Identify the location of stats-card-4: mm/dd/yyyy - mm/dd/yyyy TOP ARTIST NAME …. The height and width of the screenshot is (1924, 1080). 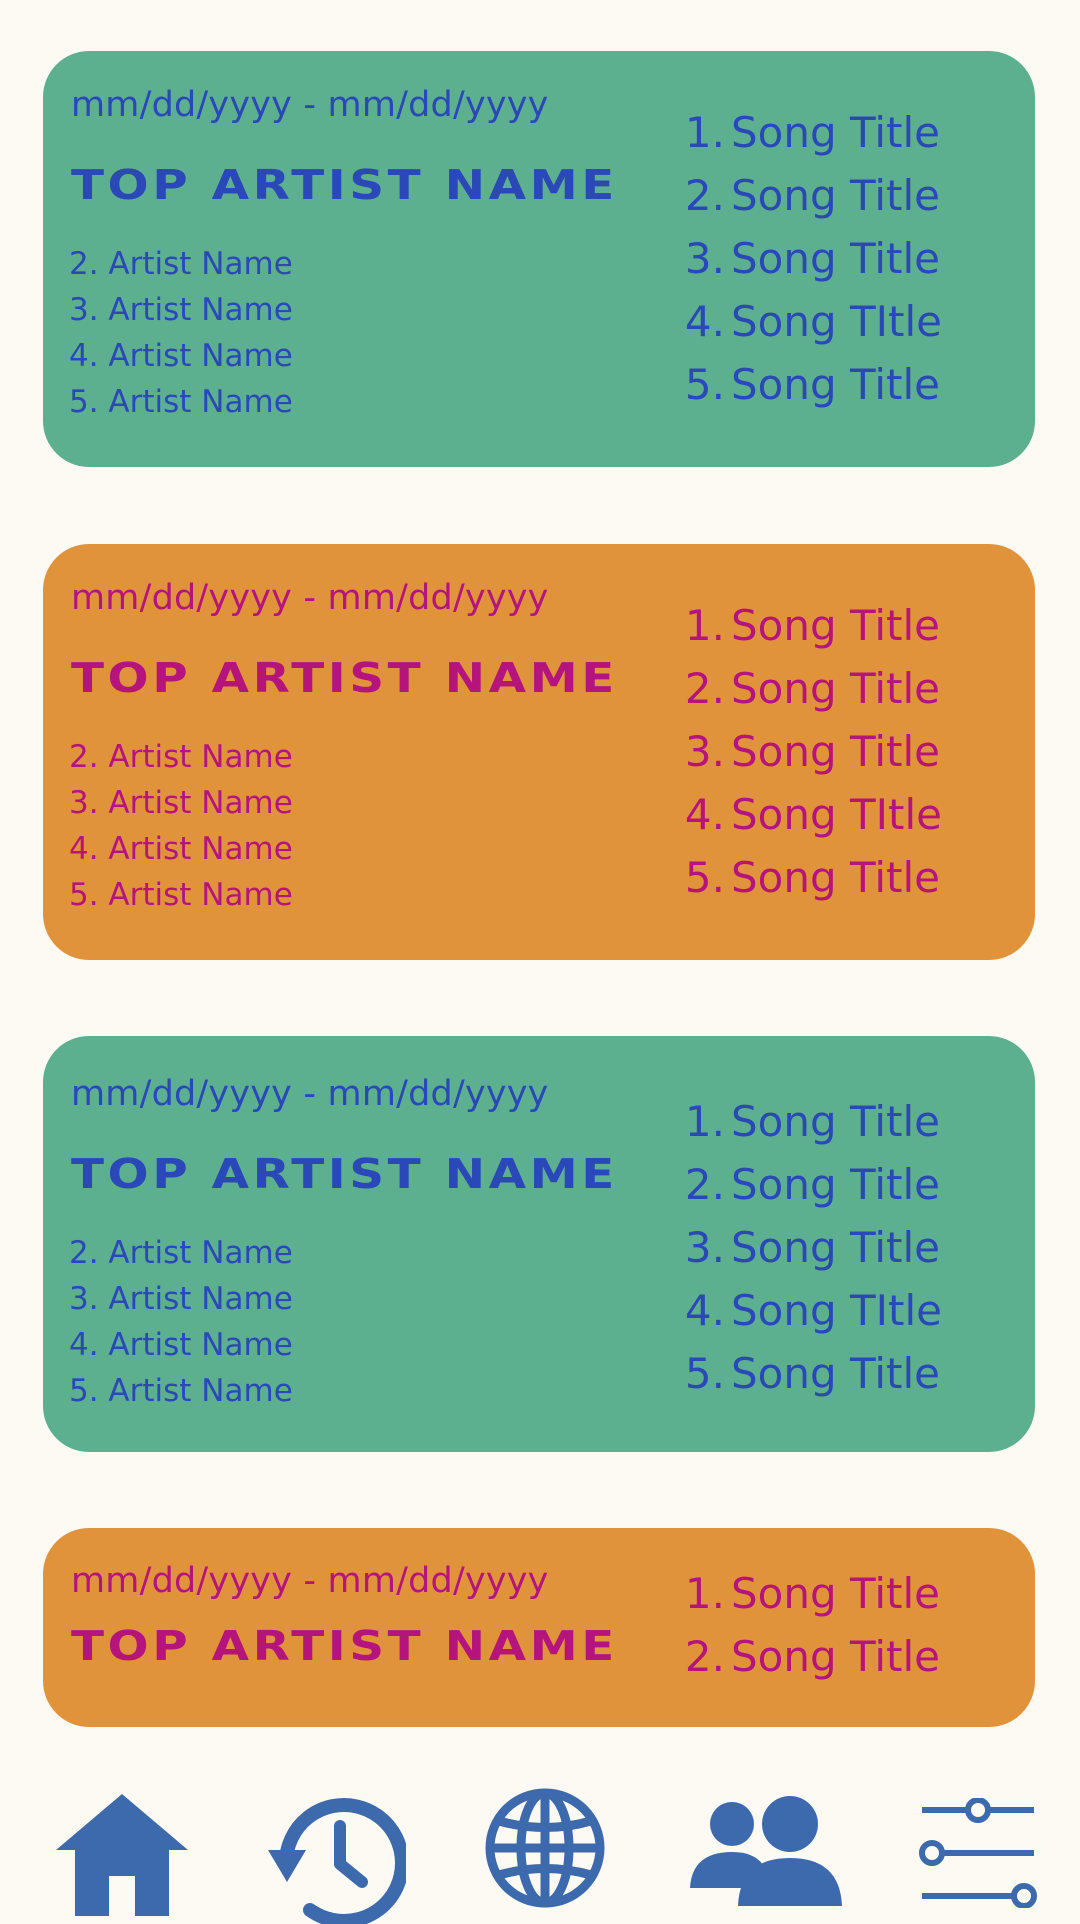
(539, 1627).